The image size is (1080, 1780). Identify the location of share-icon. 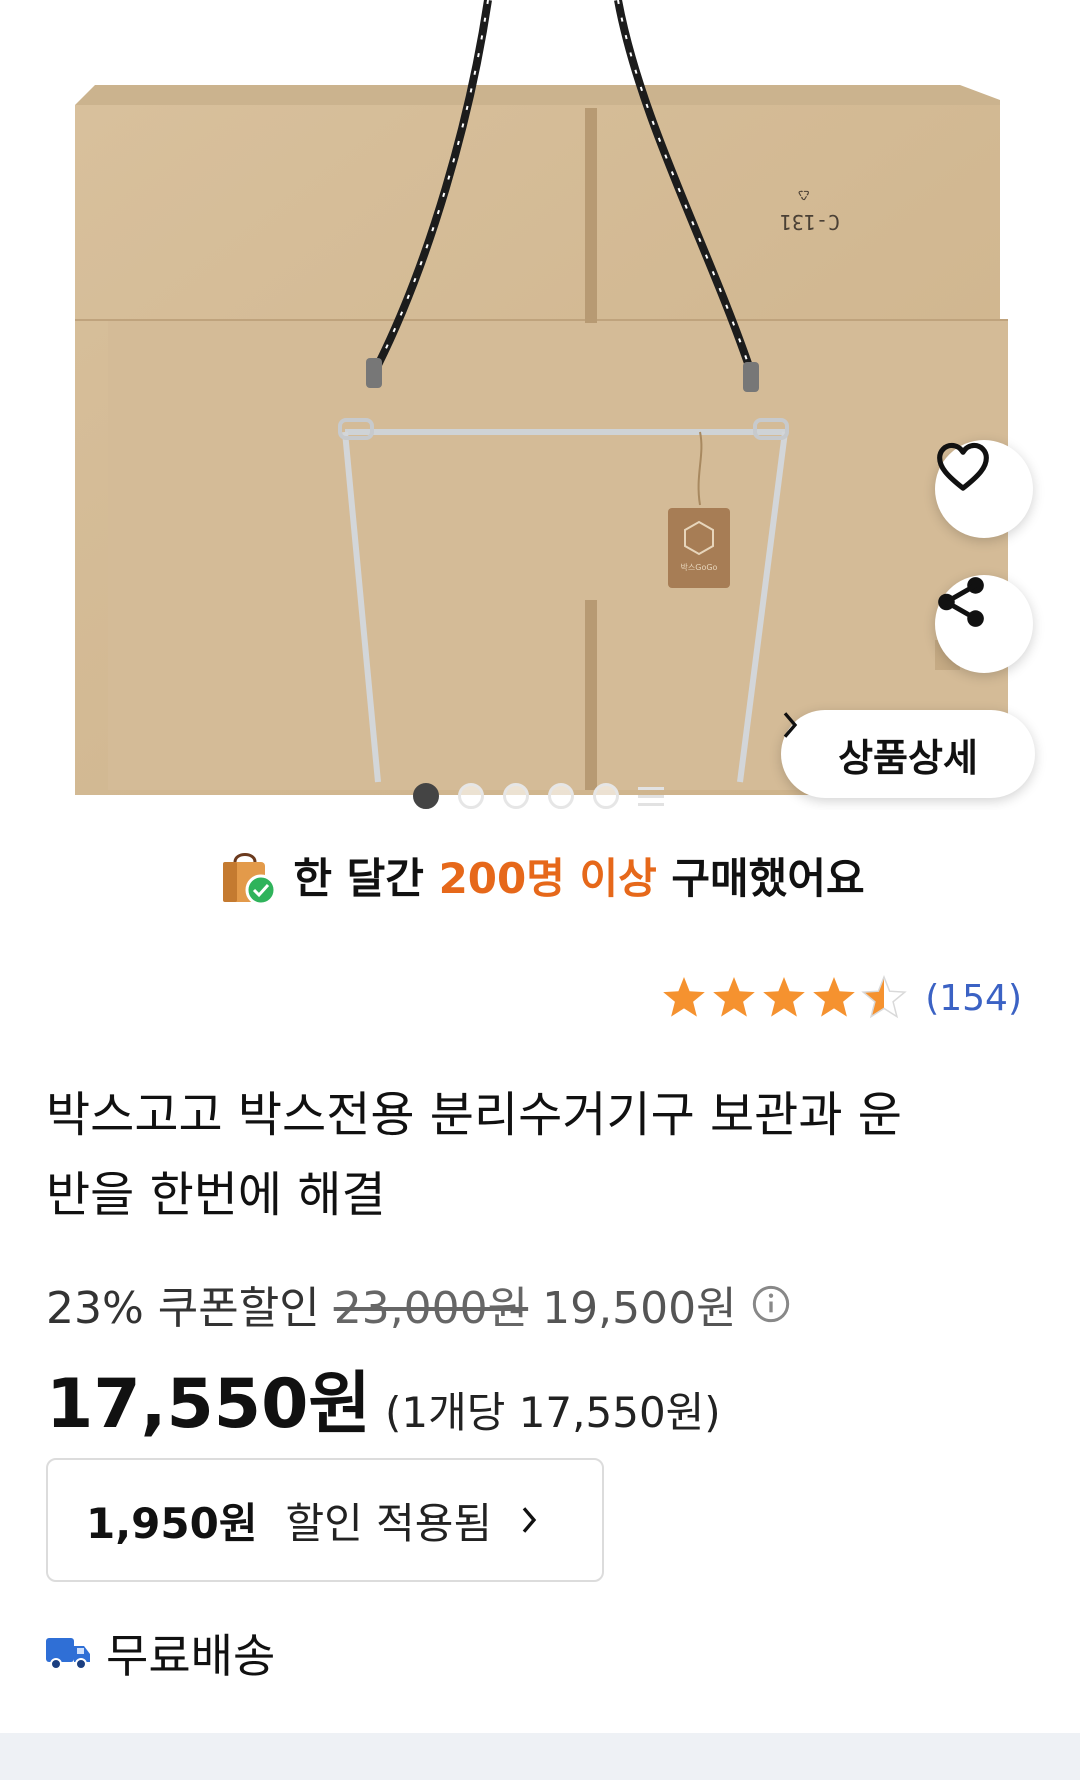
(961, 602).